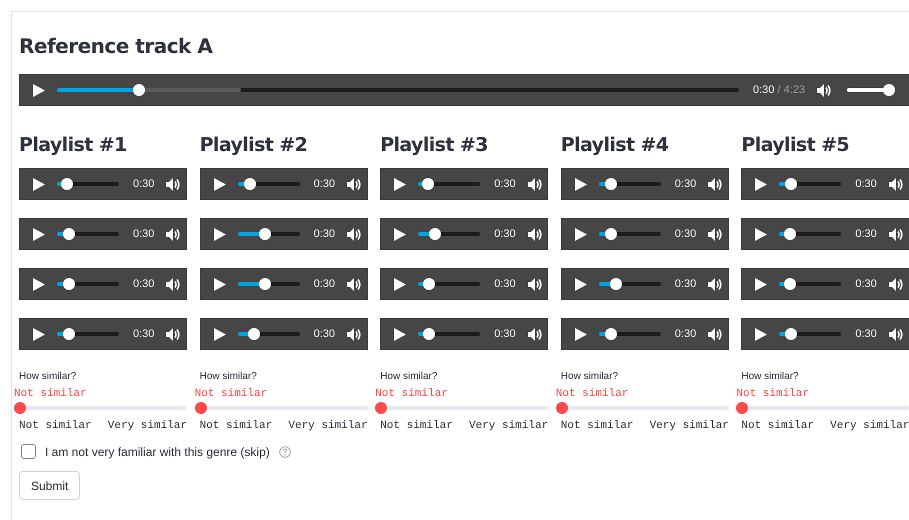 The width and height of the screenshot is (909, 520). I want to click on playlist-heading: Playlist #1, so click(73, 145).